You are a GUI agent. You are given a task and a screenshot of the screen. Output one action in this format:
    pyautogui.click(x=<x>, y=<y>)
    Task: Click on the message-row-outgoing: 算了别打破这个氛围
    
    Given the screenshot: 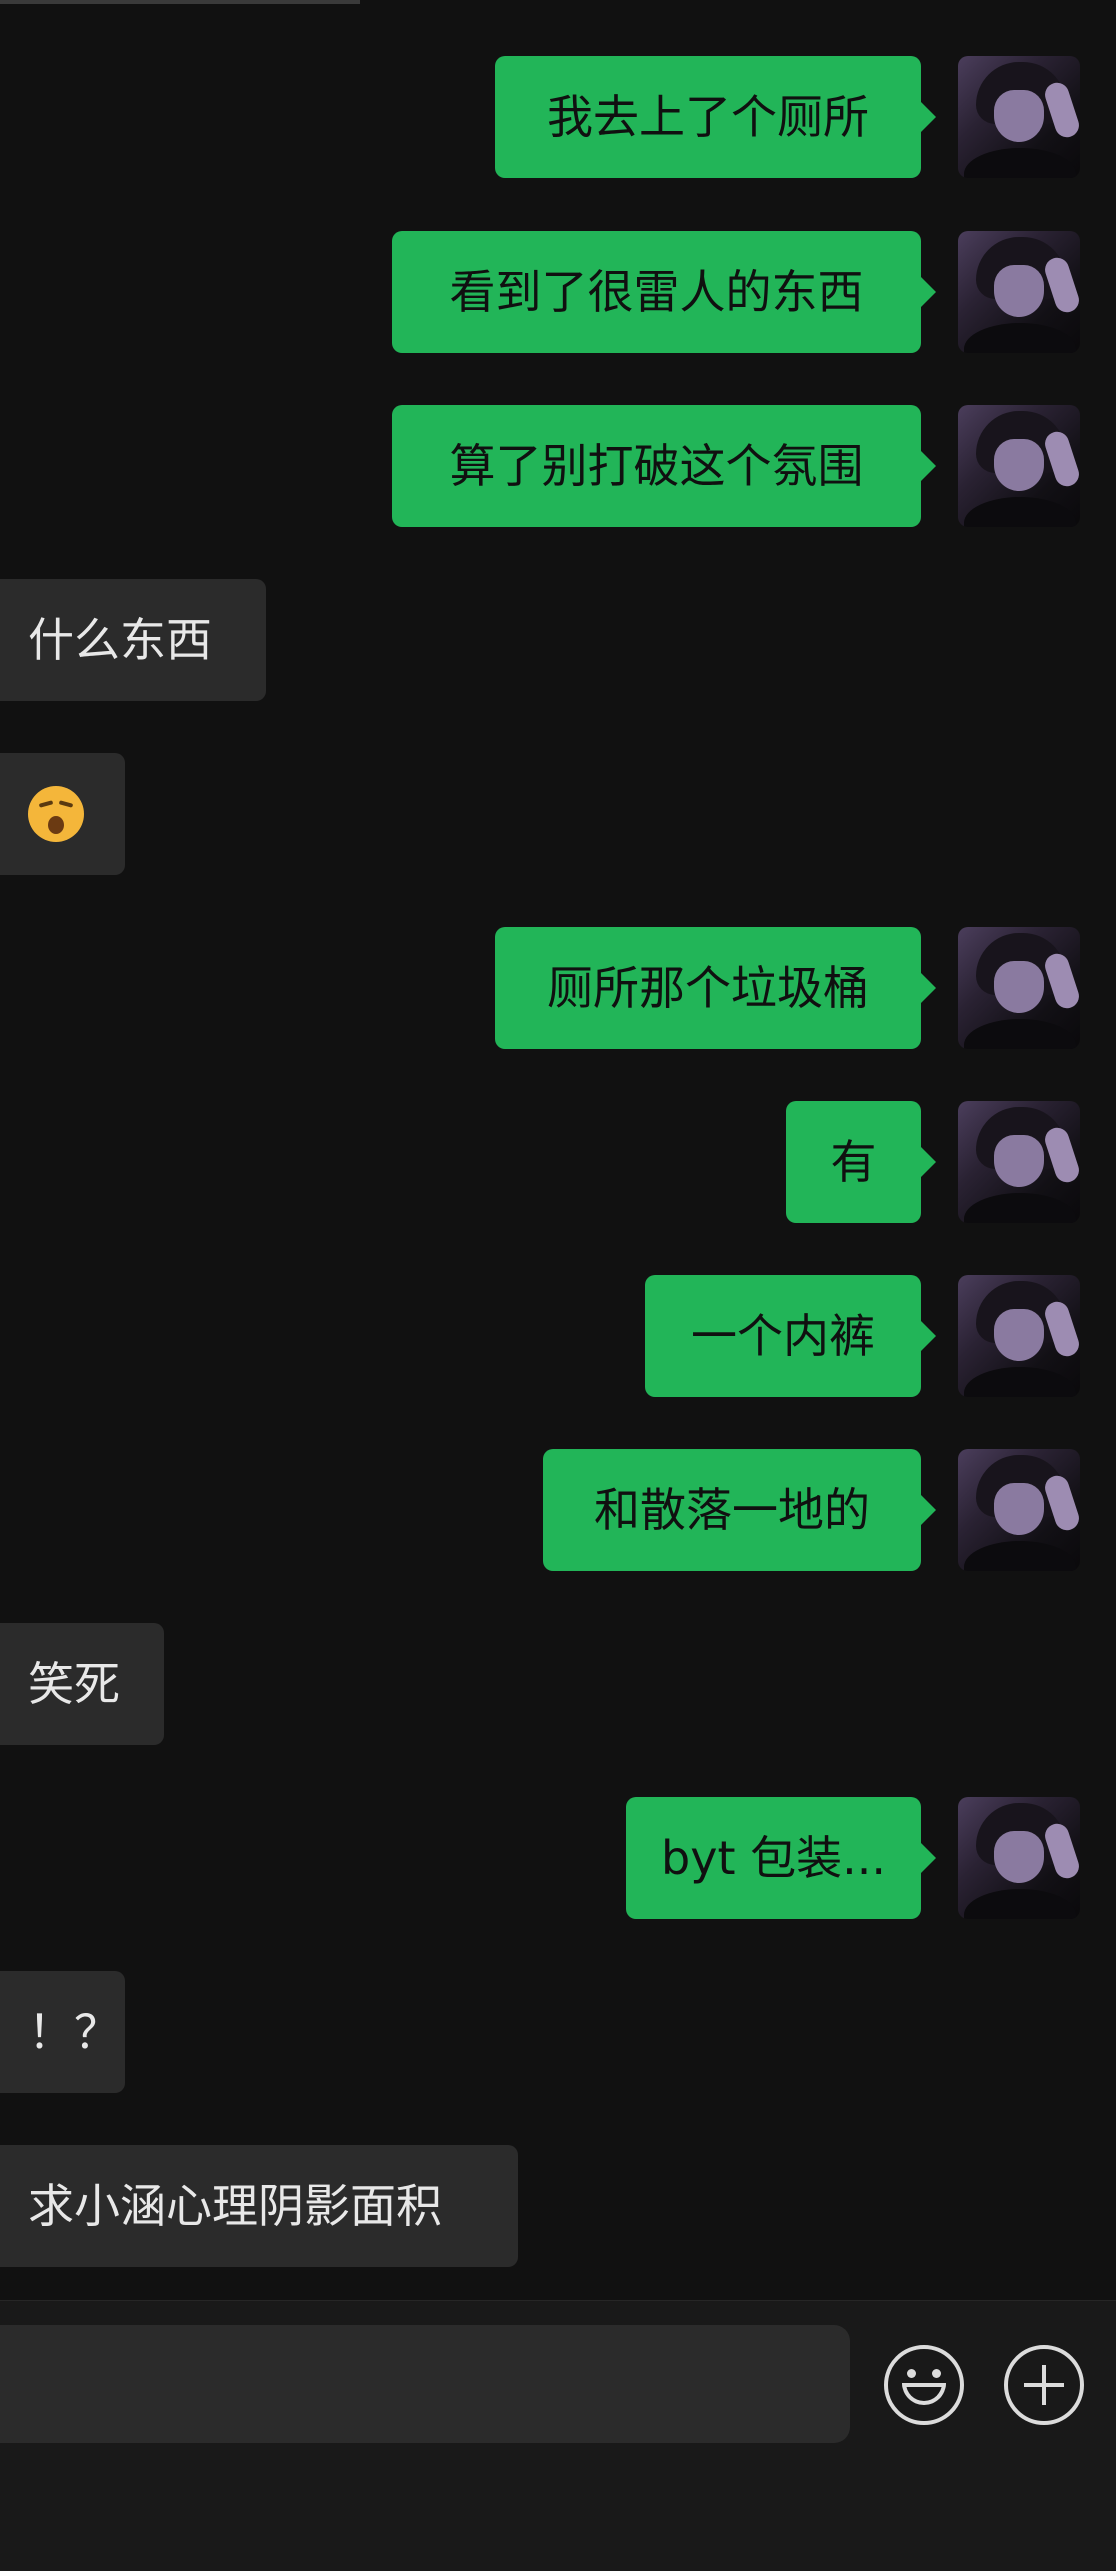 What is the action you would take?
    pyautogui.click(x=558, y=467)
    